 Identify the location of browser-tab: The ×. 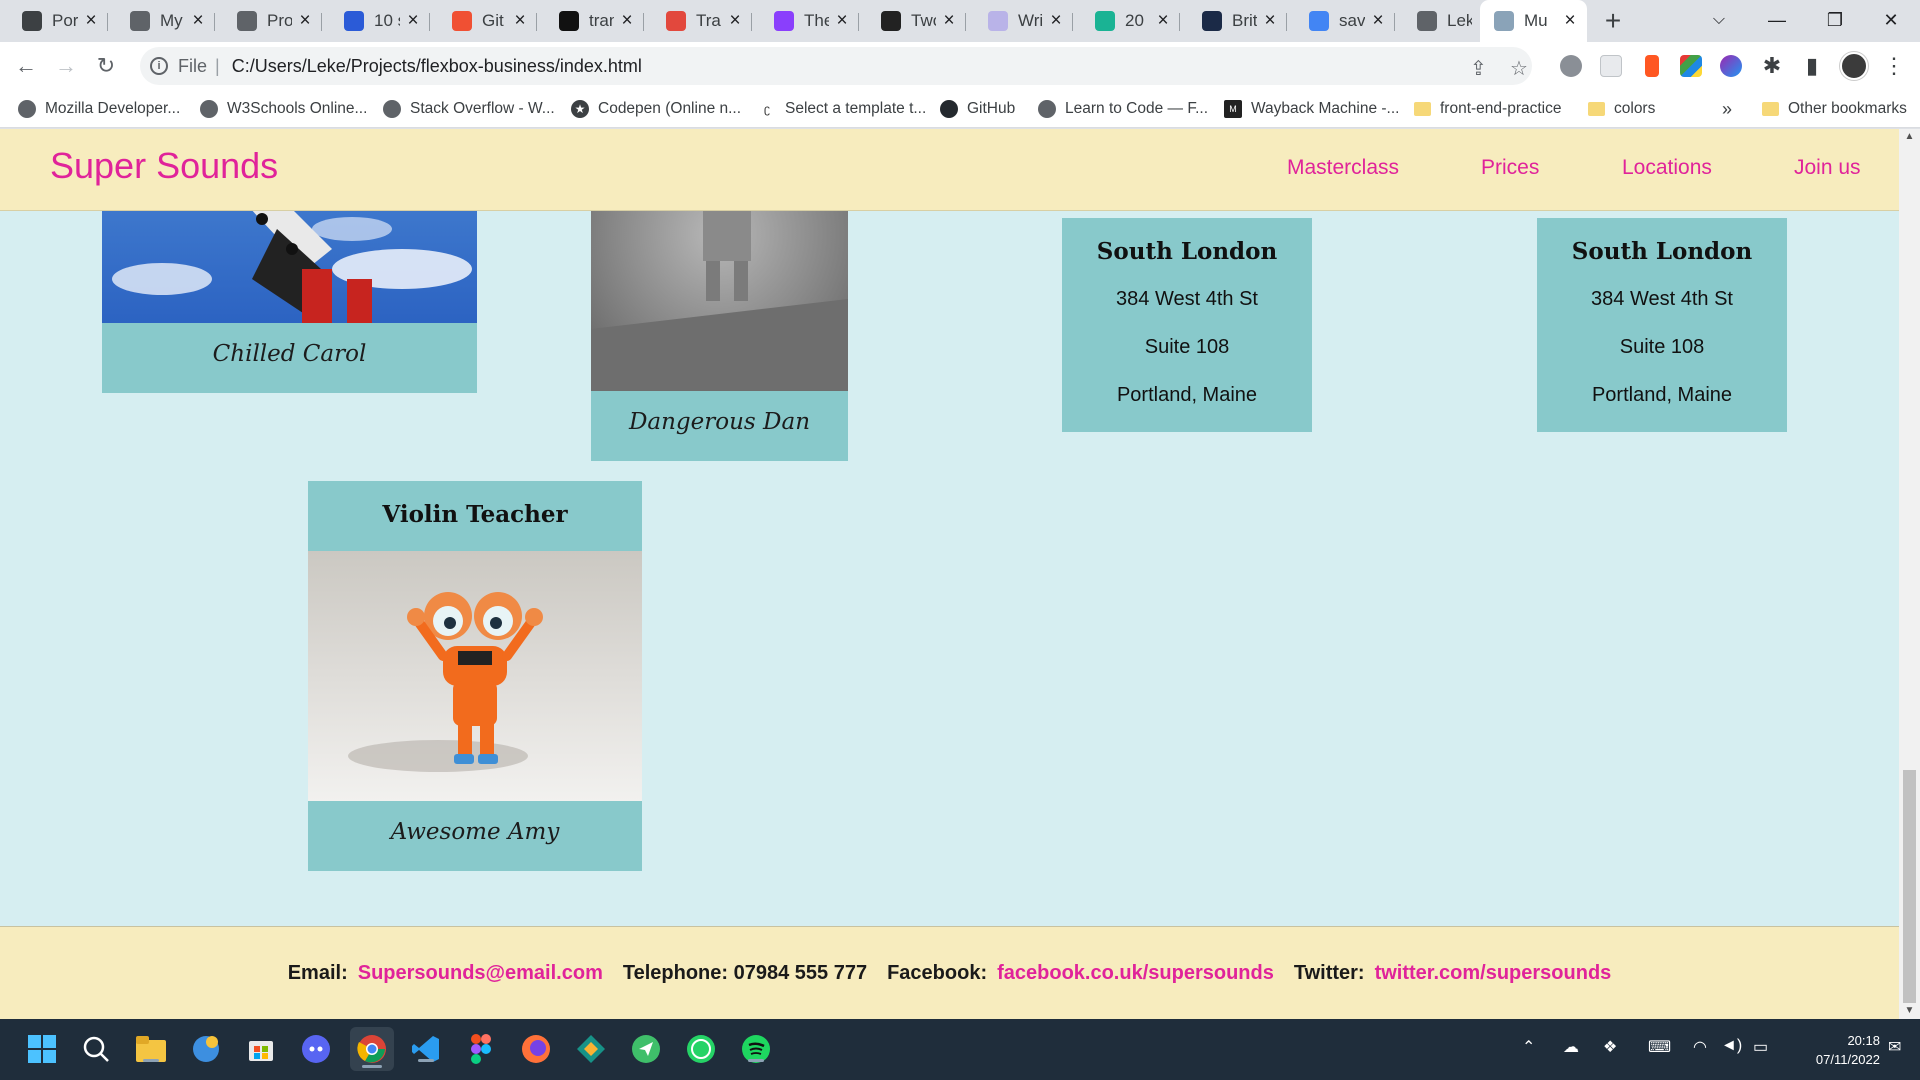
(805, 21).